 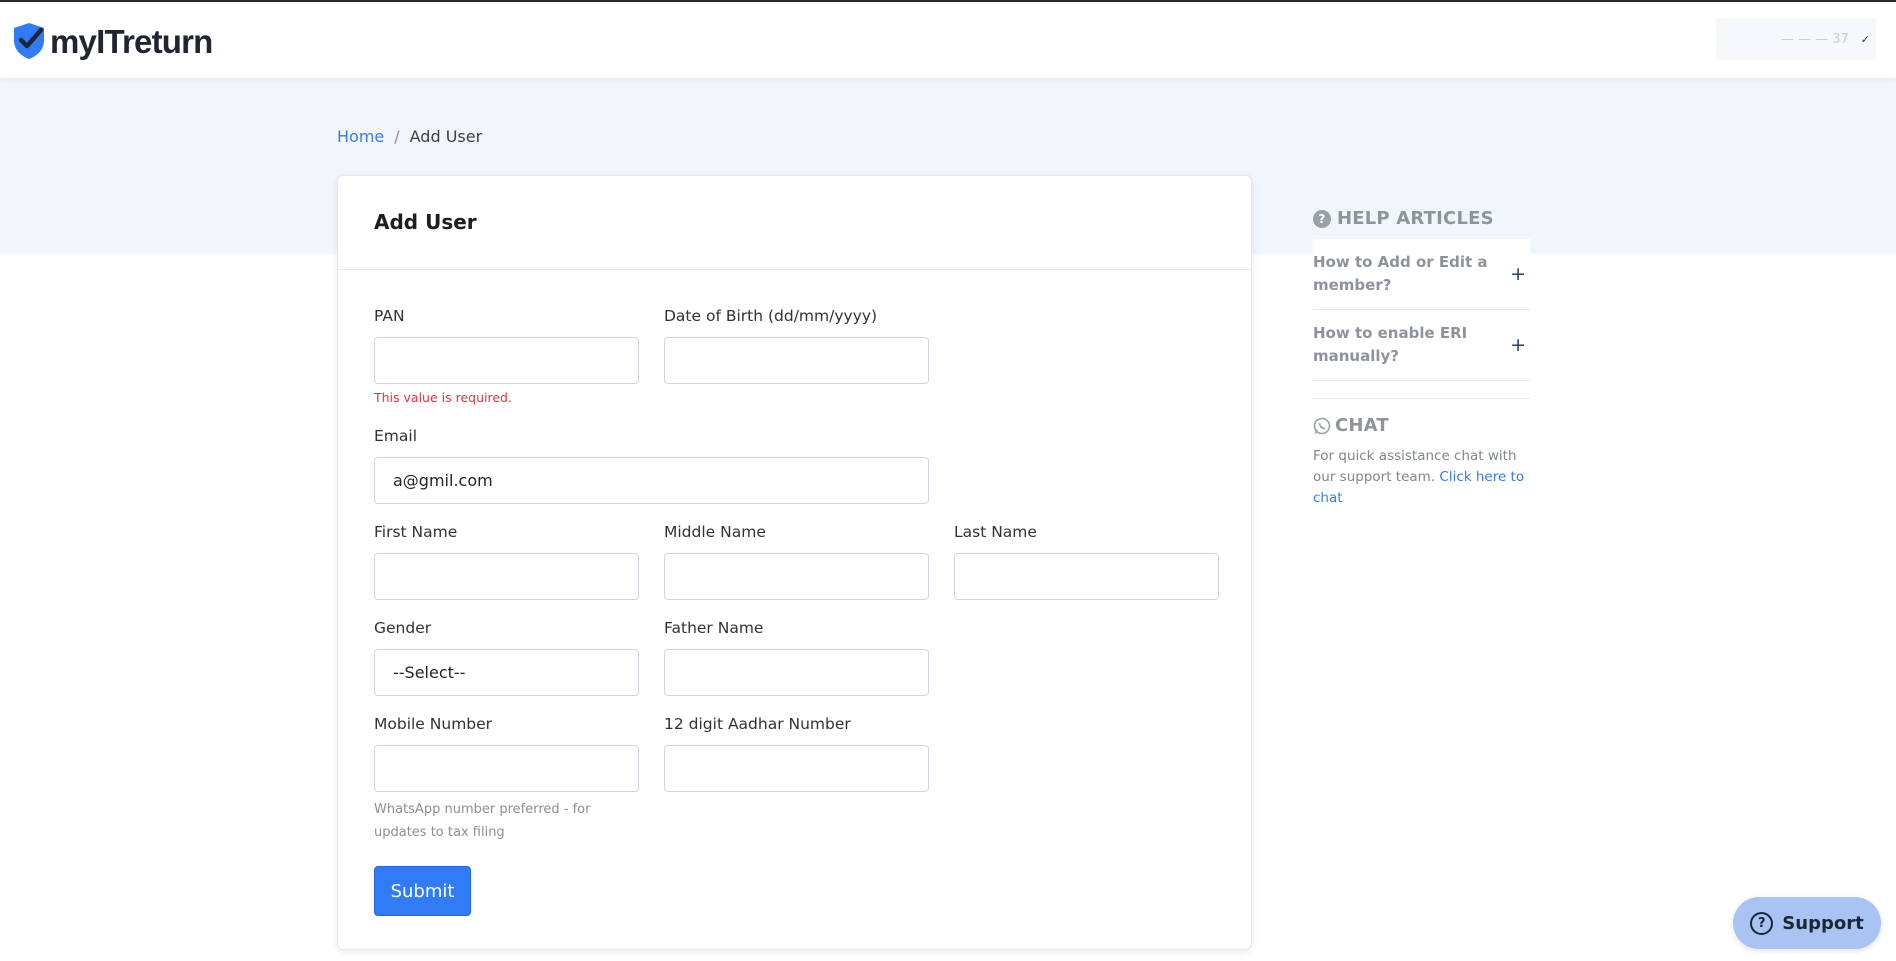 What do you see at coordinates (1322, 425) in the screenshot?
I see `whatsapp-icon` at bounding box center [1322, 425].